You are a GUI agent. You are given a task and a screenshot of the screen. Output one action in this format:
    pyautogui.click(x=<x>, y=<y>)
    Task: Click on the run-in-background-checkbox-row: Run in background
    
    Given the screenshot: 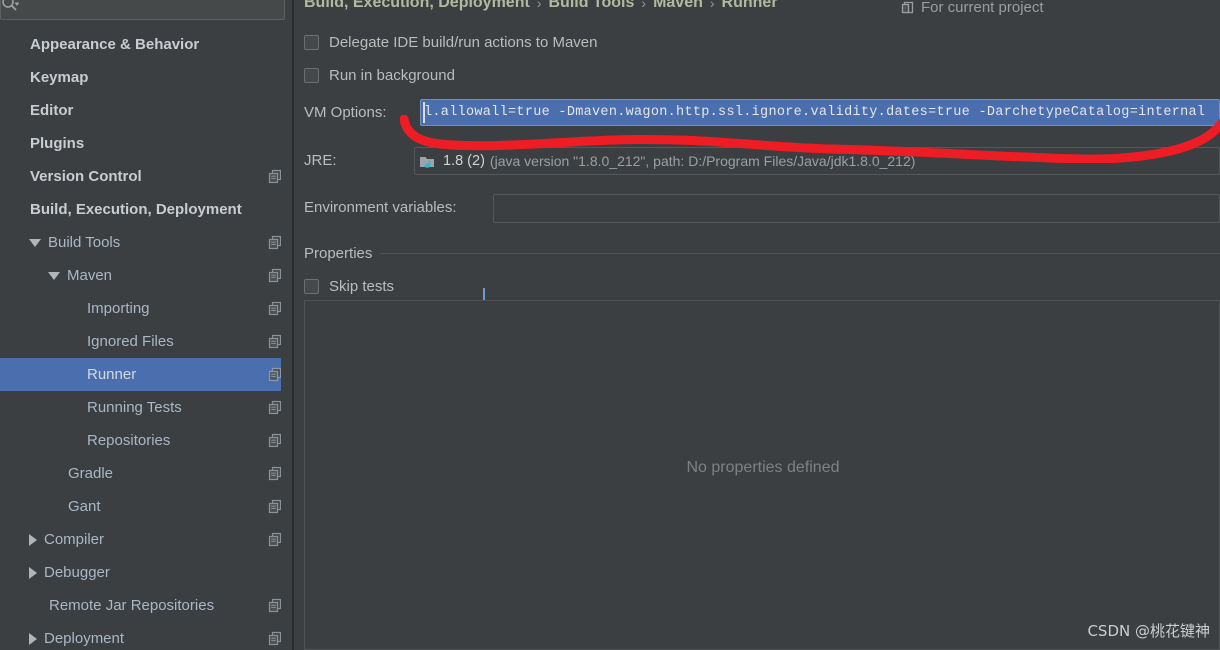 What is the action you would take?
    pyautogui.click(x=379, y=75)
    